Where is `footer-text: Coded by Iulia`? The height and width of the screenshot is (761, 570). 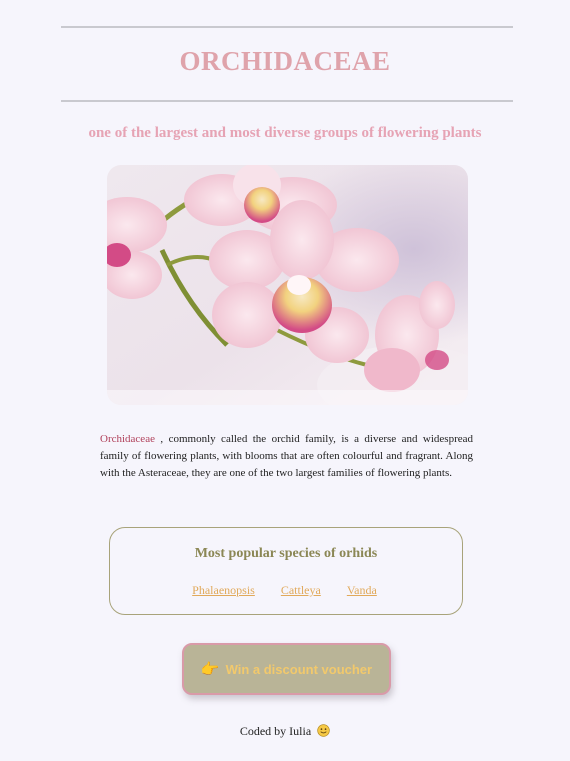
footer-text: Coded by Iulia is located at coordinates (275, 731).